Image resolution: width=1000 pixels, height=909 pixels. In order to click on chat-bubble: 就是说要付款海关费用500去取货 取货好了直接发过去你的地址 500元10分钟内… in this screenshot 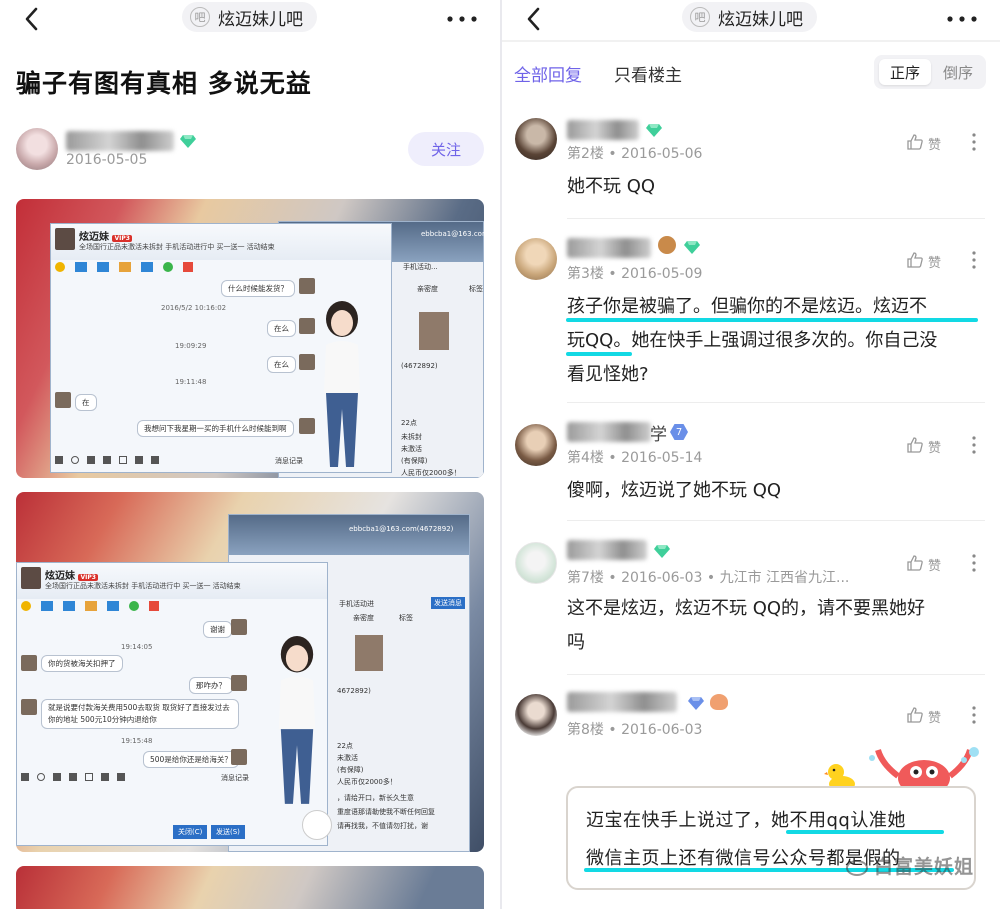, I will do `click(140, 714)`.